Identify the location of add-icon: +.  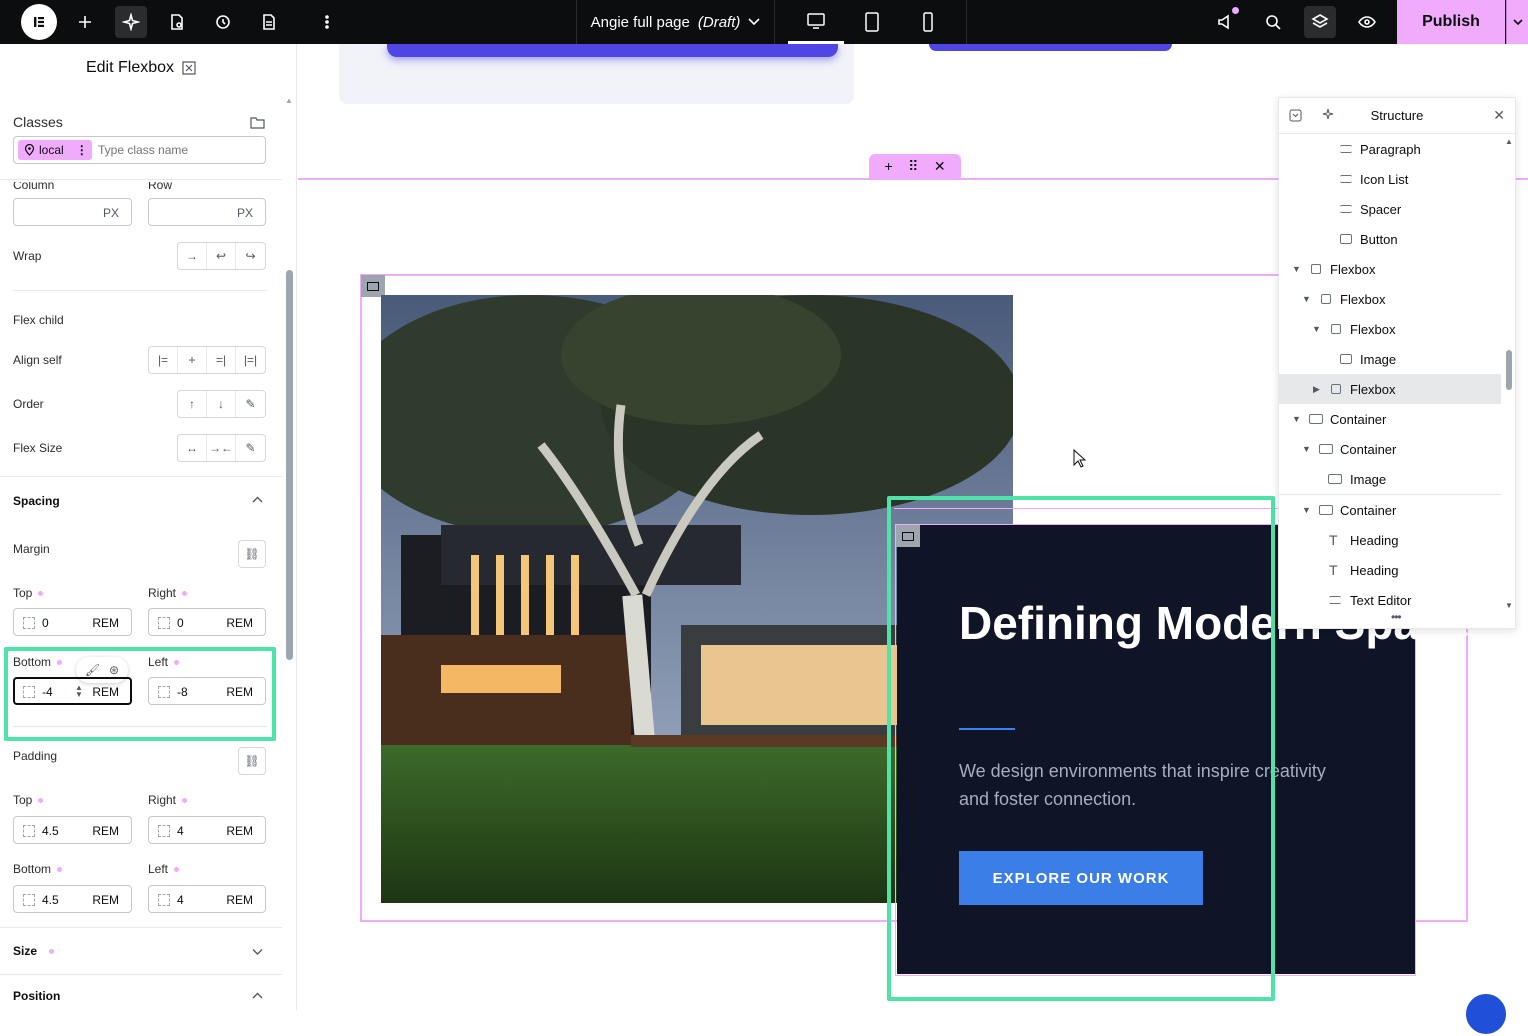
(888, 166).